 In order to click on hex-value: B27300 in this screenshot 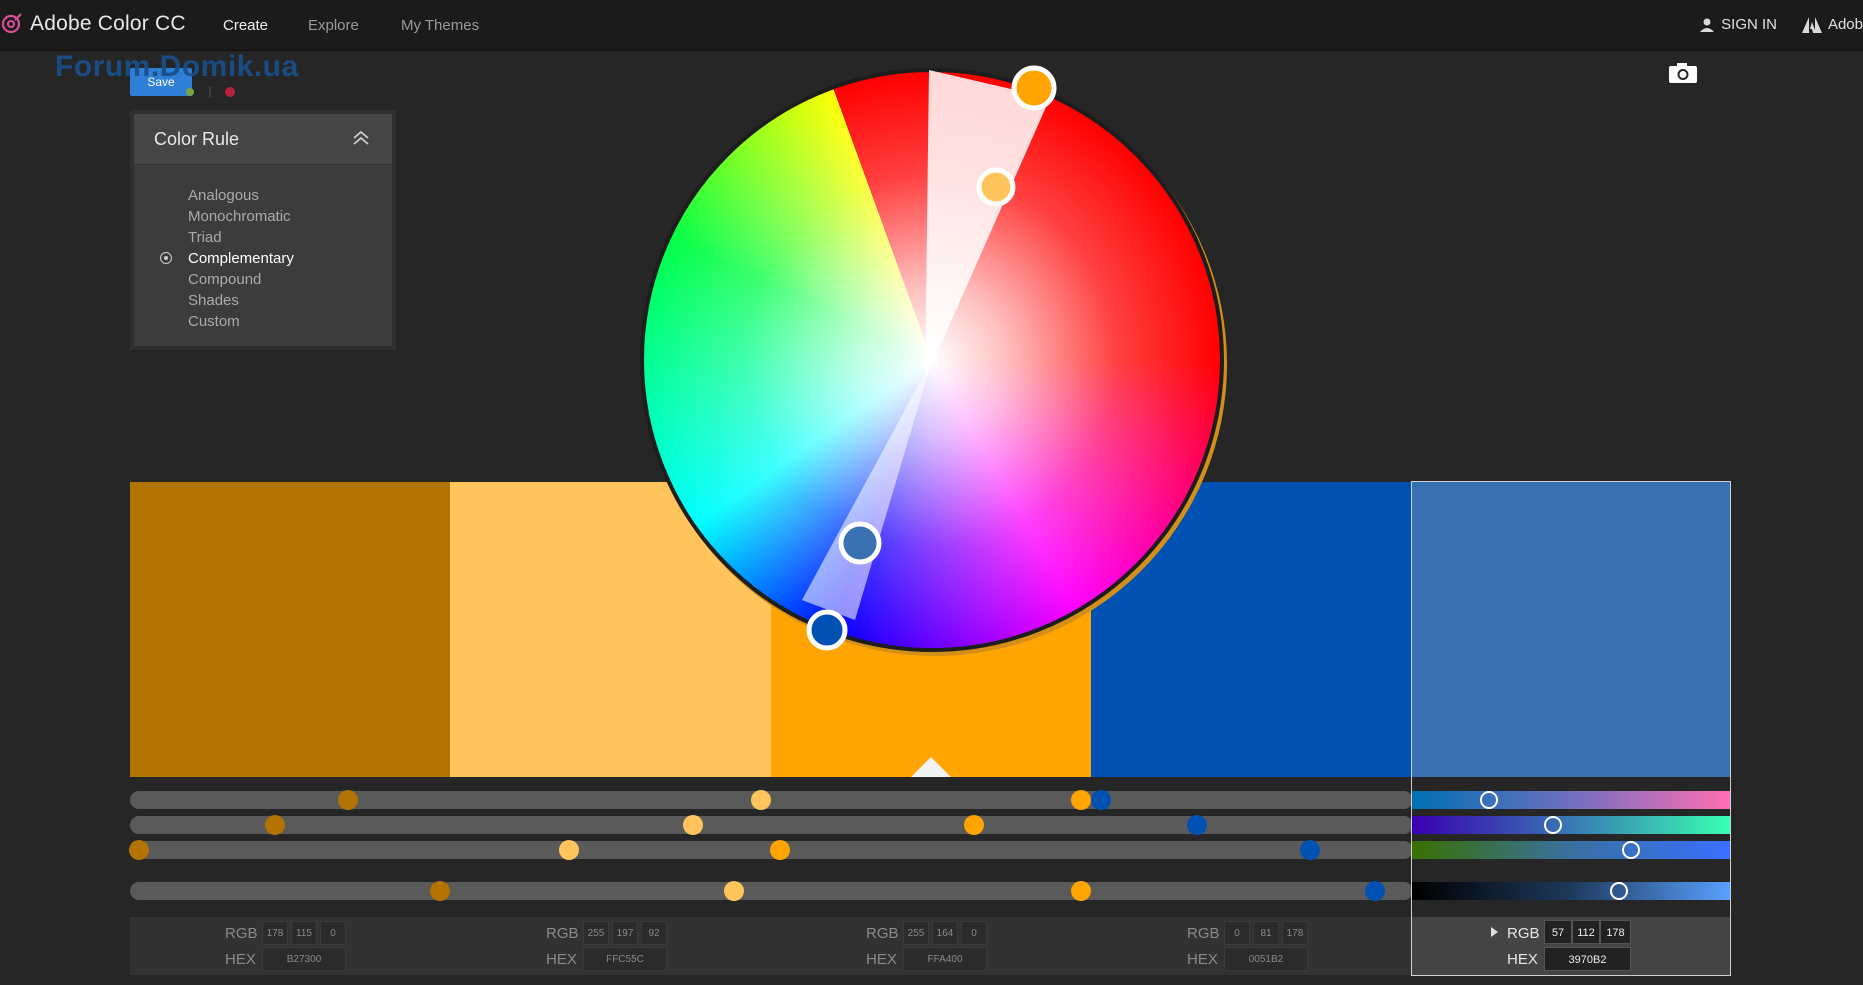, I will do `click(304, 959)`.